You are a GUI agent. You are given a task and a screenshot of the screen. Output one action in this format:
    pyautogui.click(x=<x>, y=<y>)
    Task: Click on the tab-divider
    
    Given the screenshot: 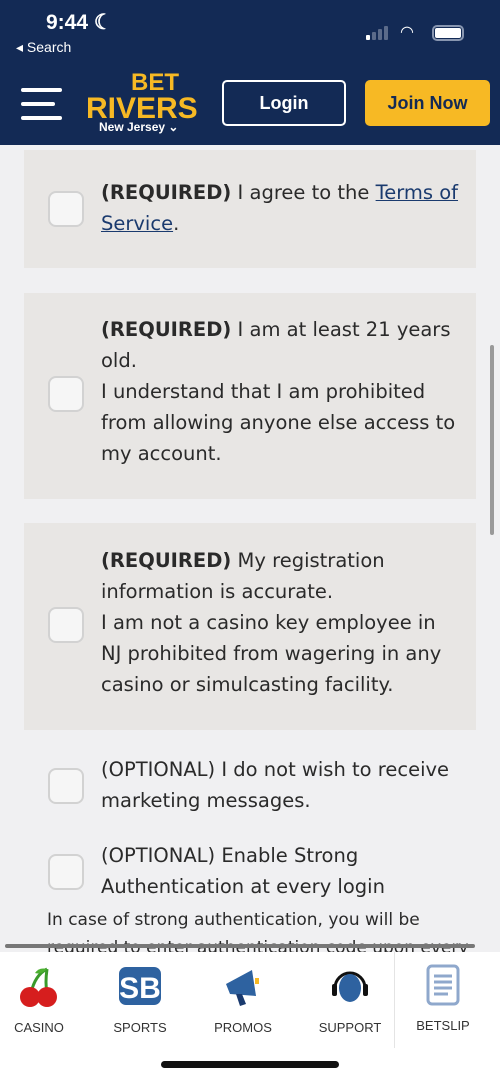 What is the action you would take?
    pyautogui.click(x=394, y=1000)
    